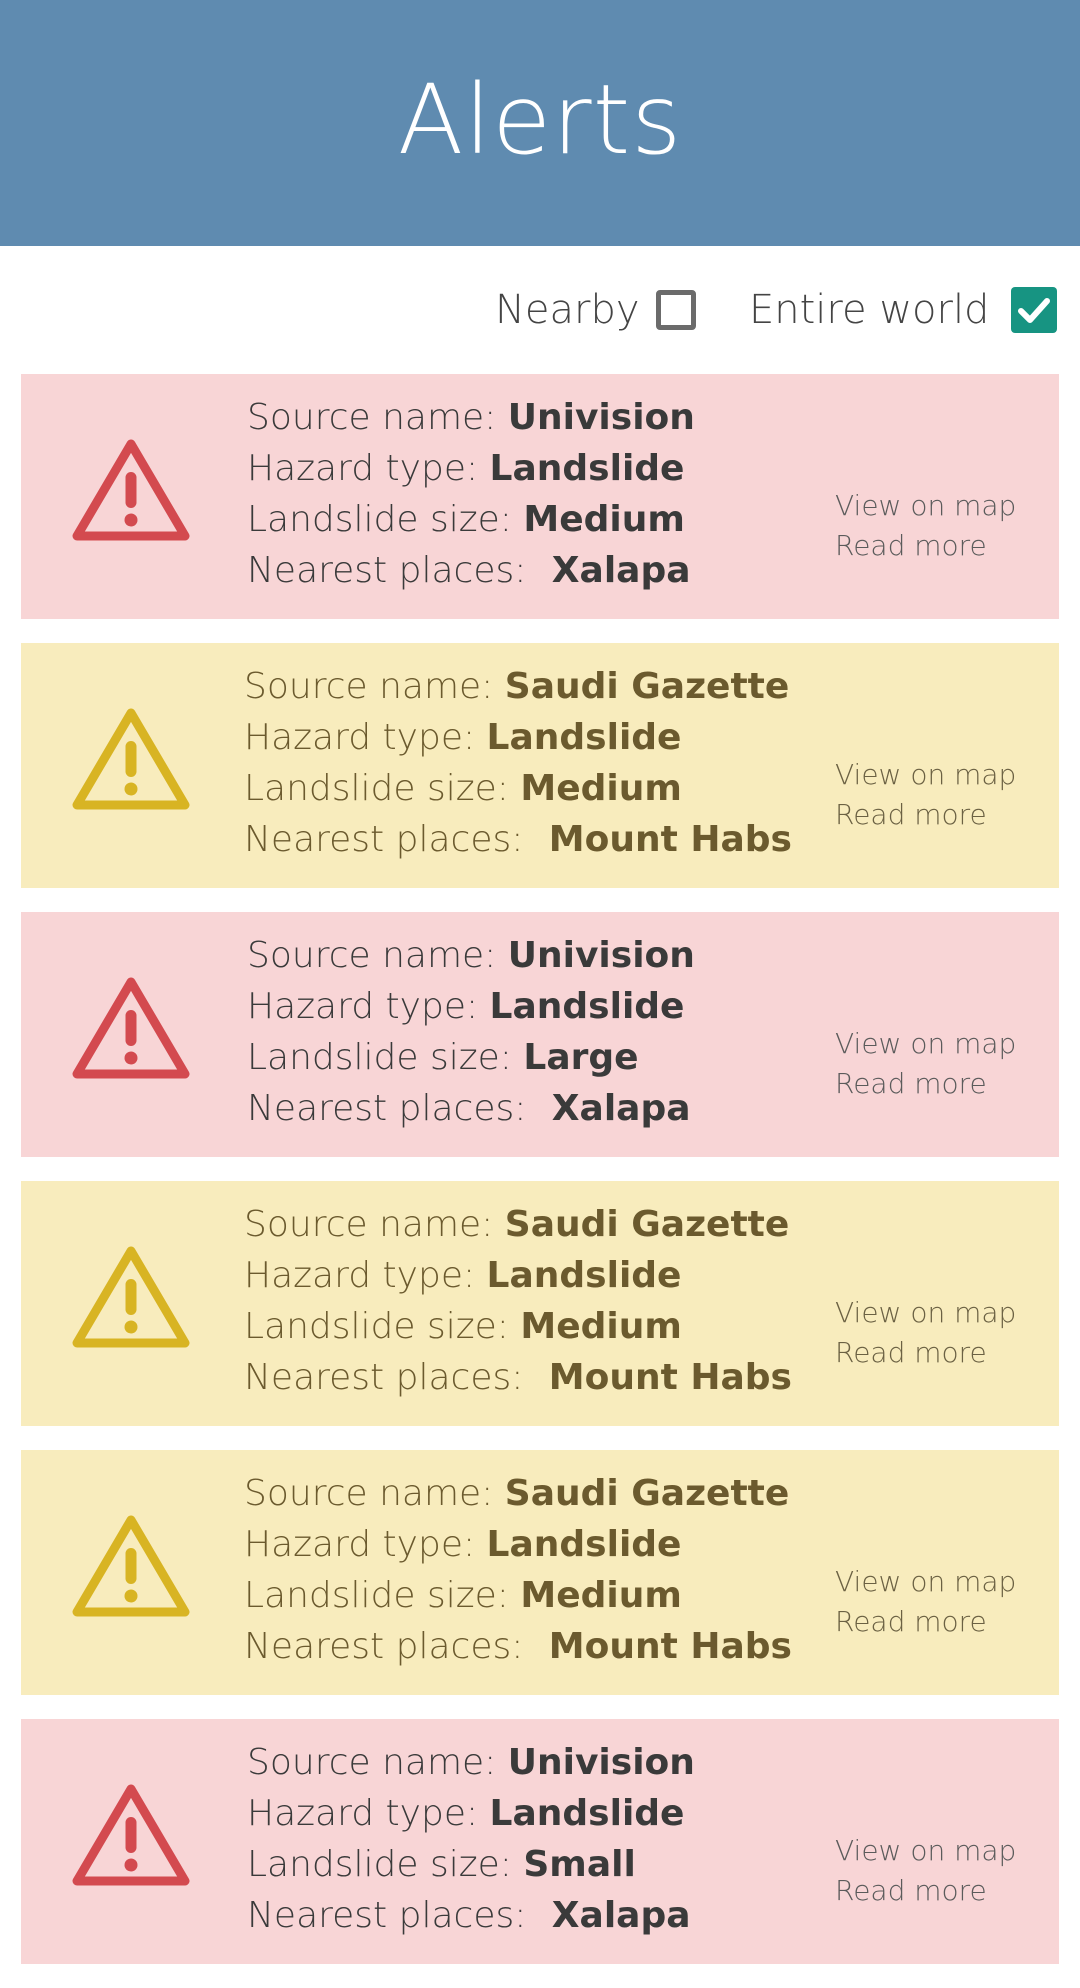 This screenshot has height=1988, width=1080. Describe the element at coordinates (540, 120) in the screenshot. I see `page-title: Alerts` at that location.